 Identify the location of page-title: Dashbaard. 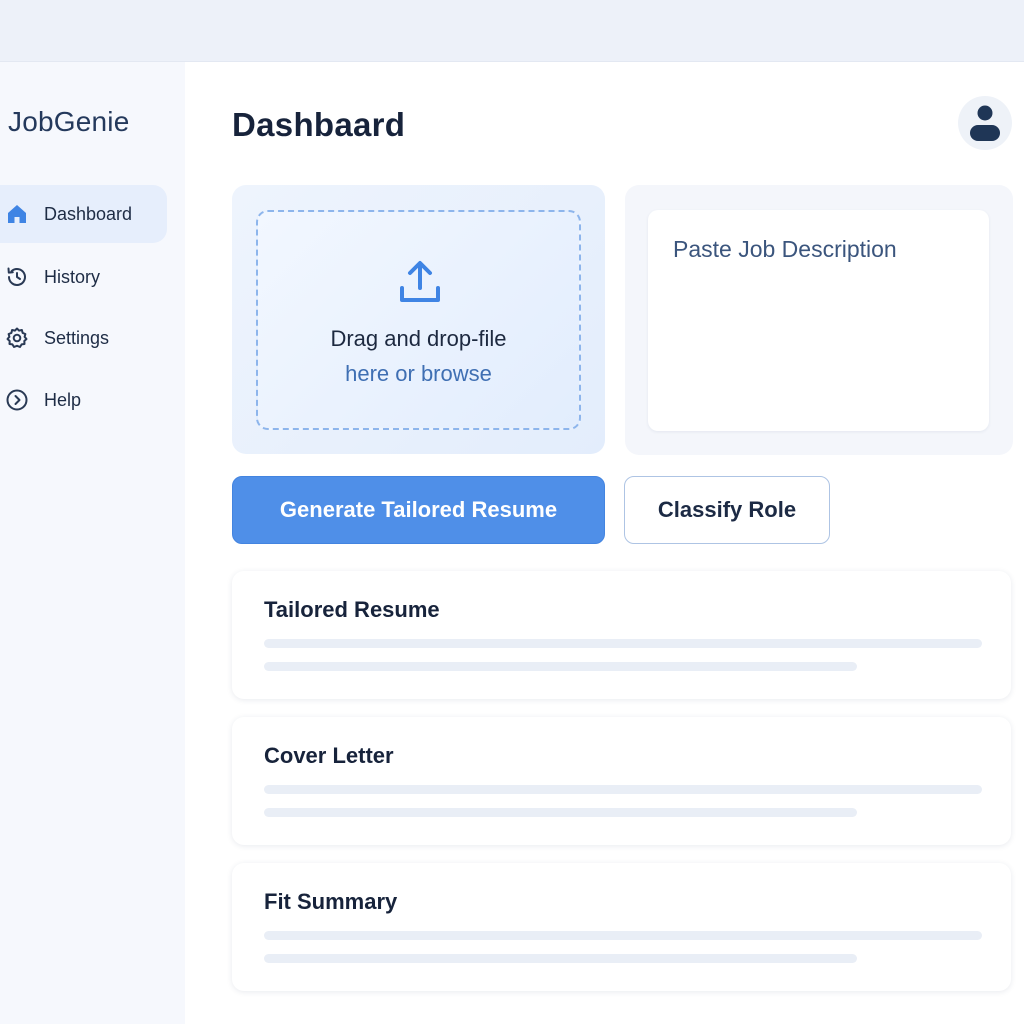
(319, 124).